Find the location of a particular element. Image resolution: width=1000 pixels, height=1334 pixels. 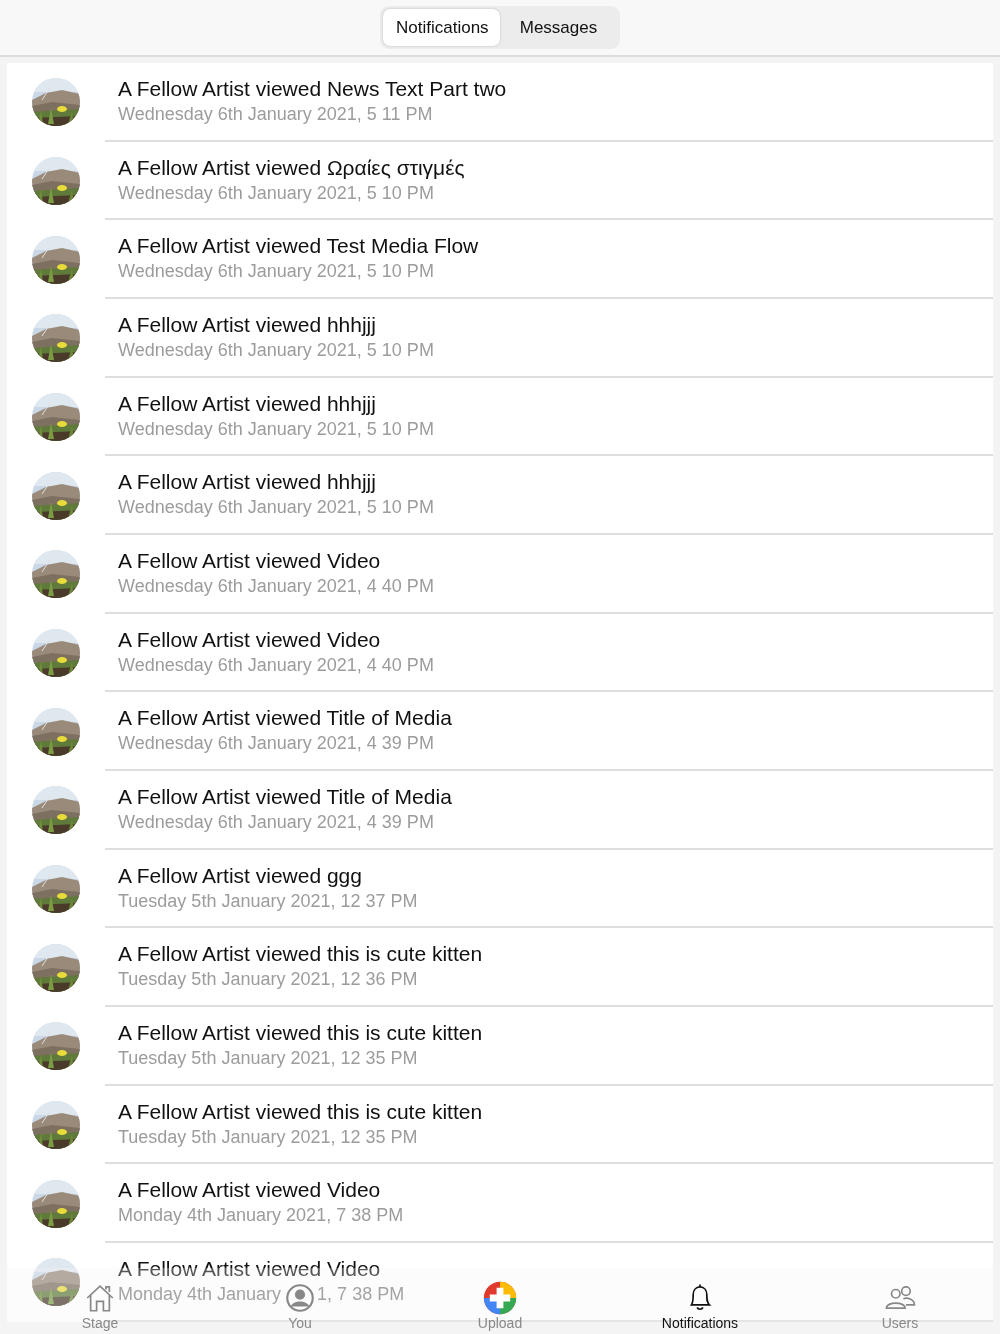

tab-bar-item: Users is located at coordinates (900, 1306).